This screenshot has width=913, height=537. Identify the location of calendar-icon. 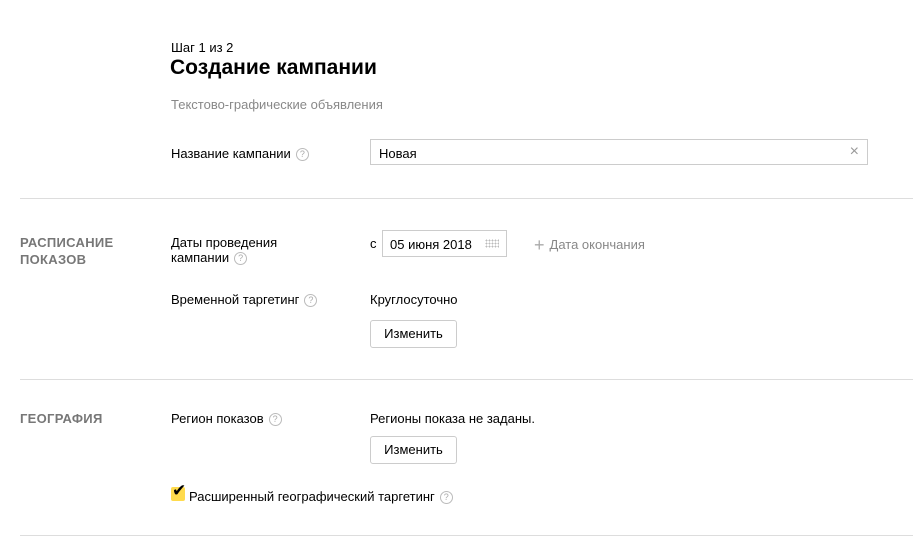
(492, 243).